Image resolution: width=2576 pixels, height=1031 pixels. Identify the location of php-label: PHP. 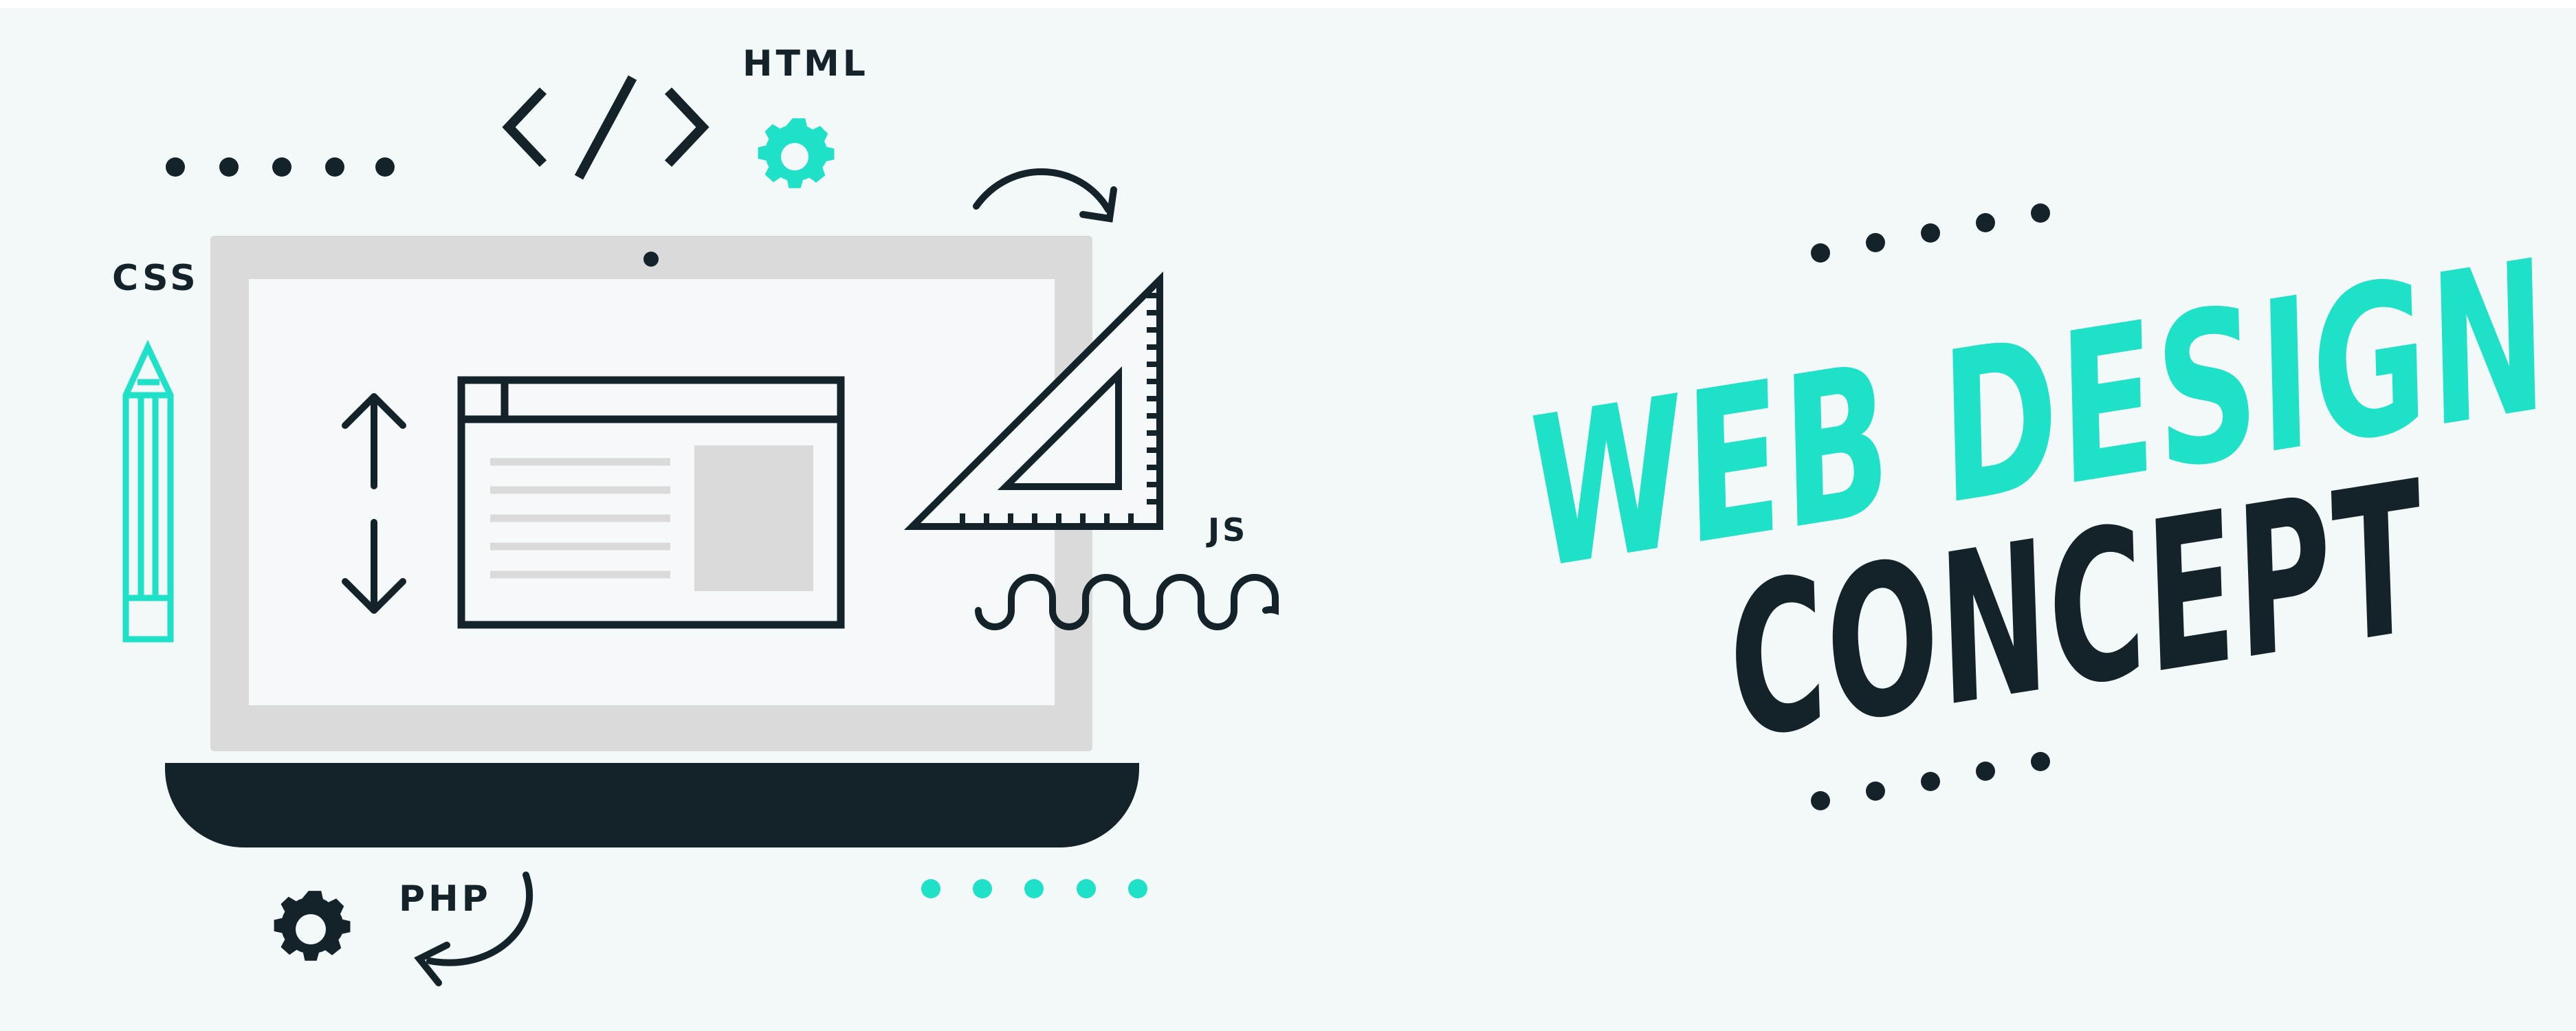
(445, 899).